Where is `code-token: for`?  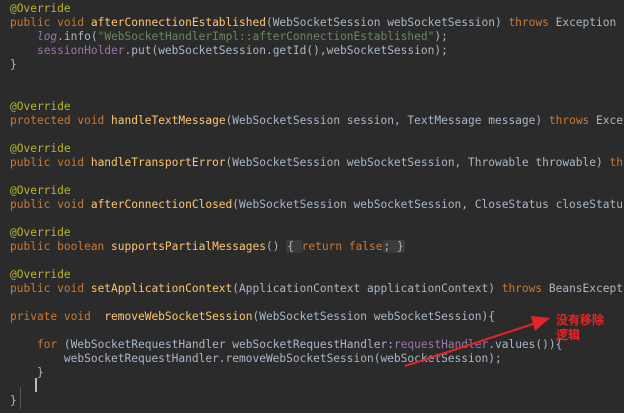
code-token: for is located at coordinates (50, 344).